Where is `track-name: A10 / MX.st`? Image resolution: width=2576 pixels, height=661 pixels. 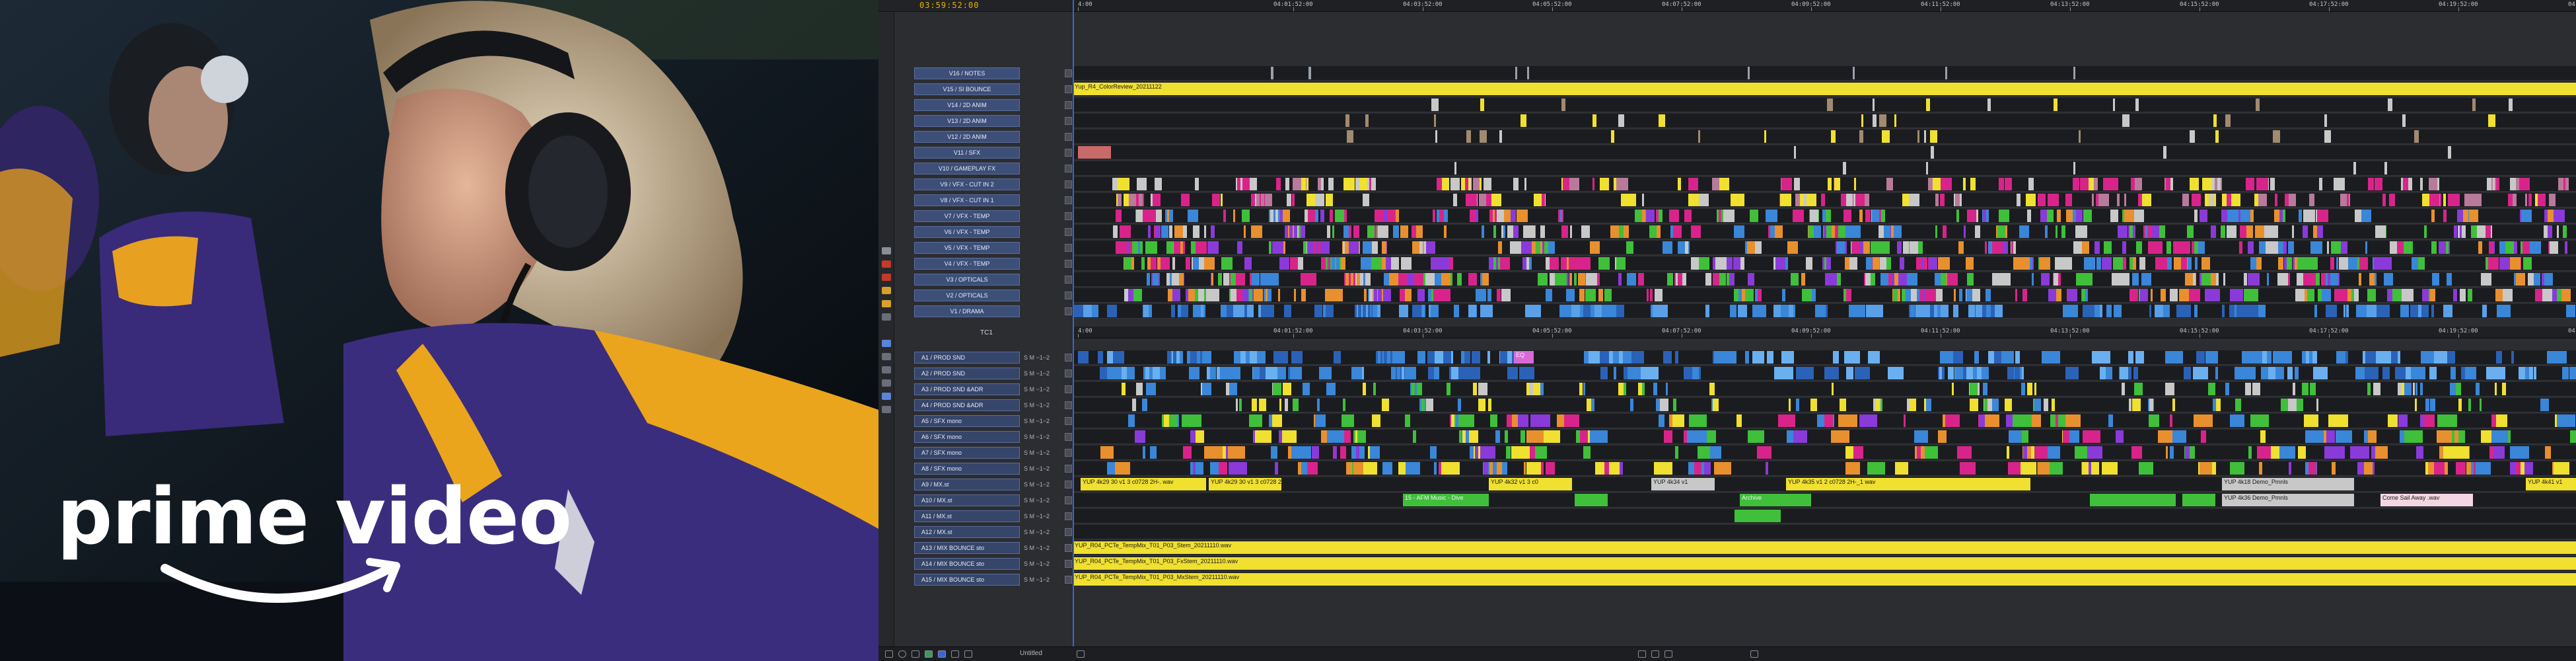 track-name: A10 / MX.st is located at coordinates (967, 500).